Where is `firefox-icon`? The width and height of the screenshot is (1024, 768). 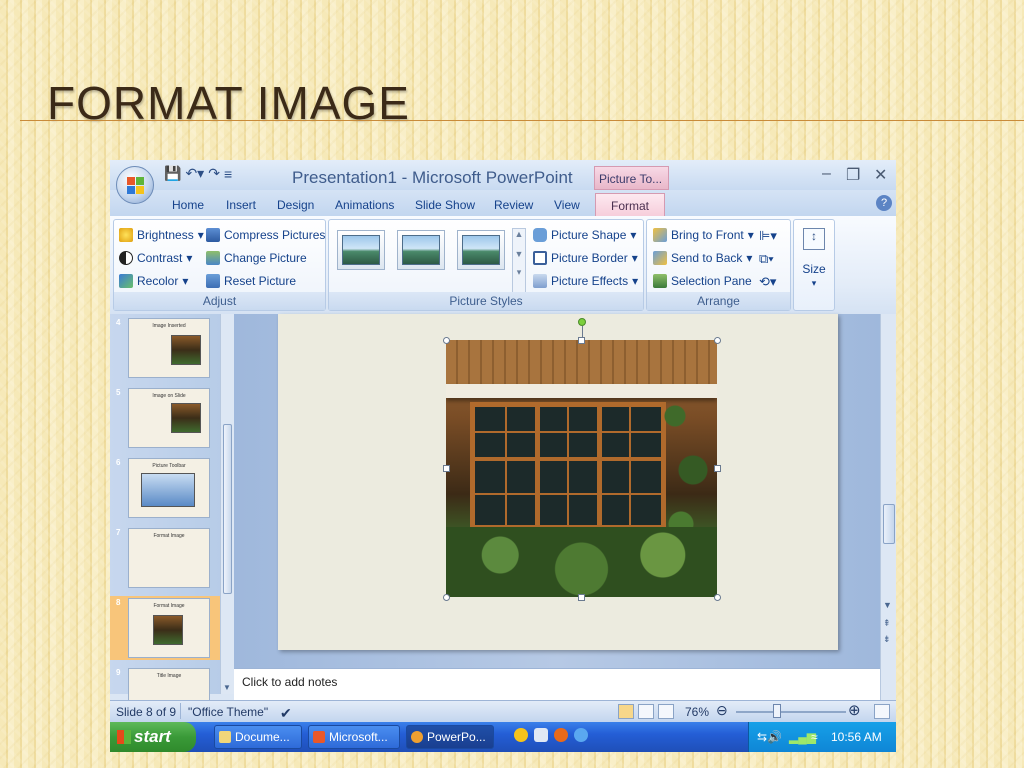 firefox-icon is located at coordinates (561, 735).